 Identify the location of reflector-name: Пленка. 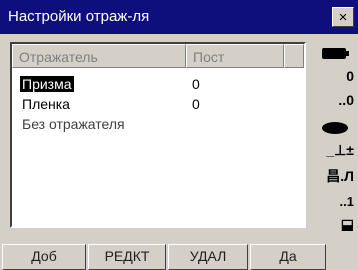
(46, 104).